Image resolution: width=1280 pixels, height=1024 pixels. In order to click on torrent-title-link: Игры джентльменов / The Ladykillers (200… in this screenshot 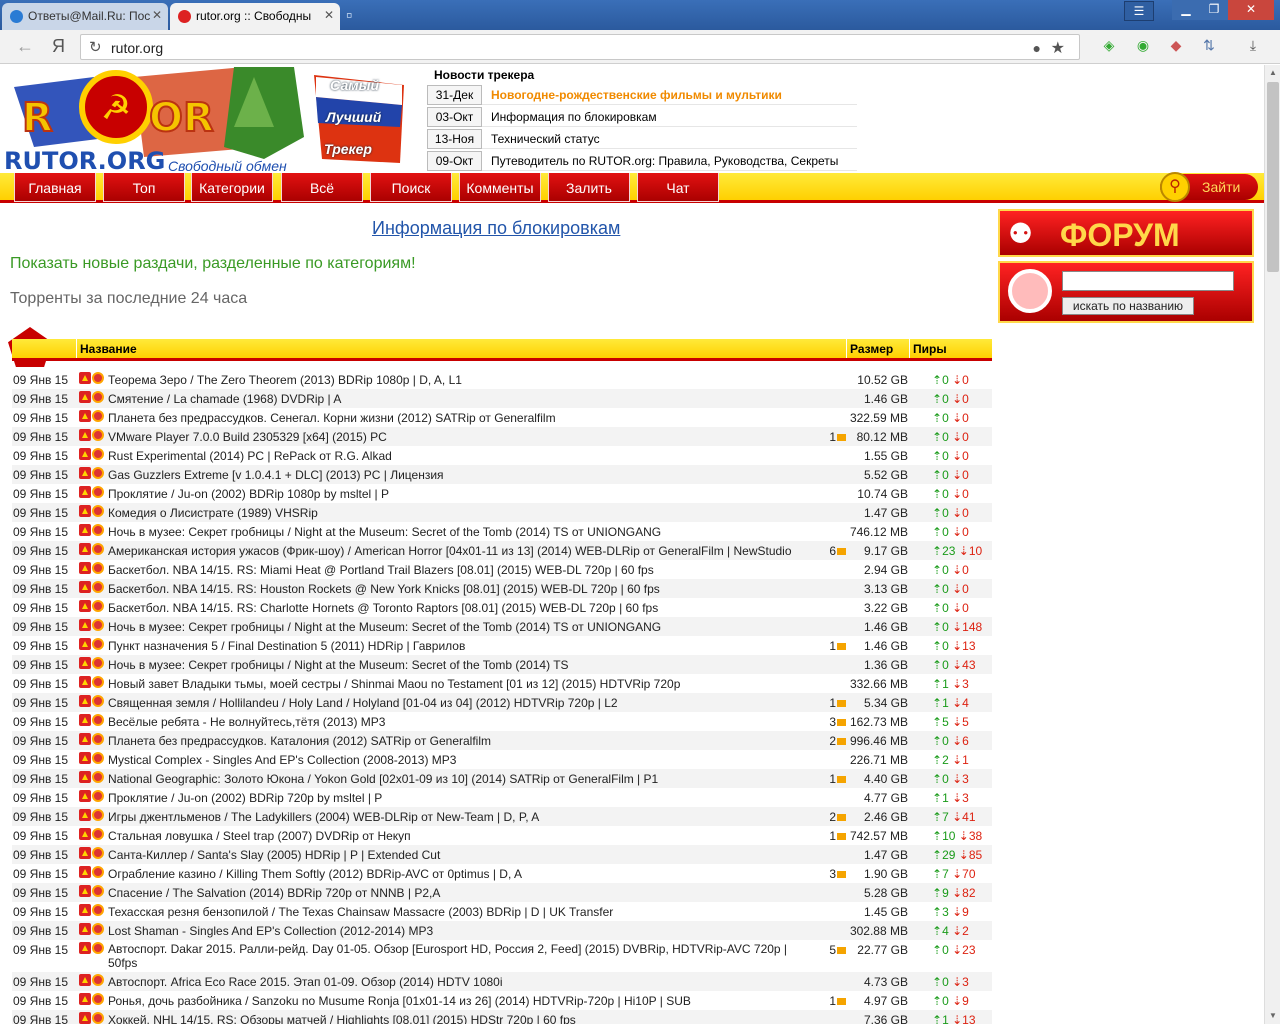, I will do `click(458, 817)`.